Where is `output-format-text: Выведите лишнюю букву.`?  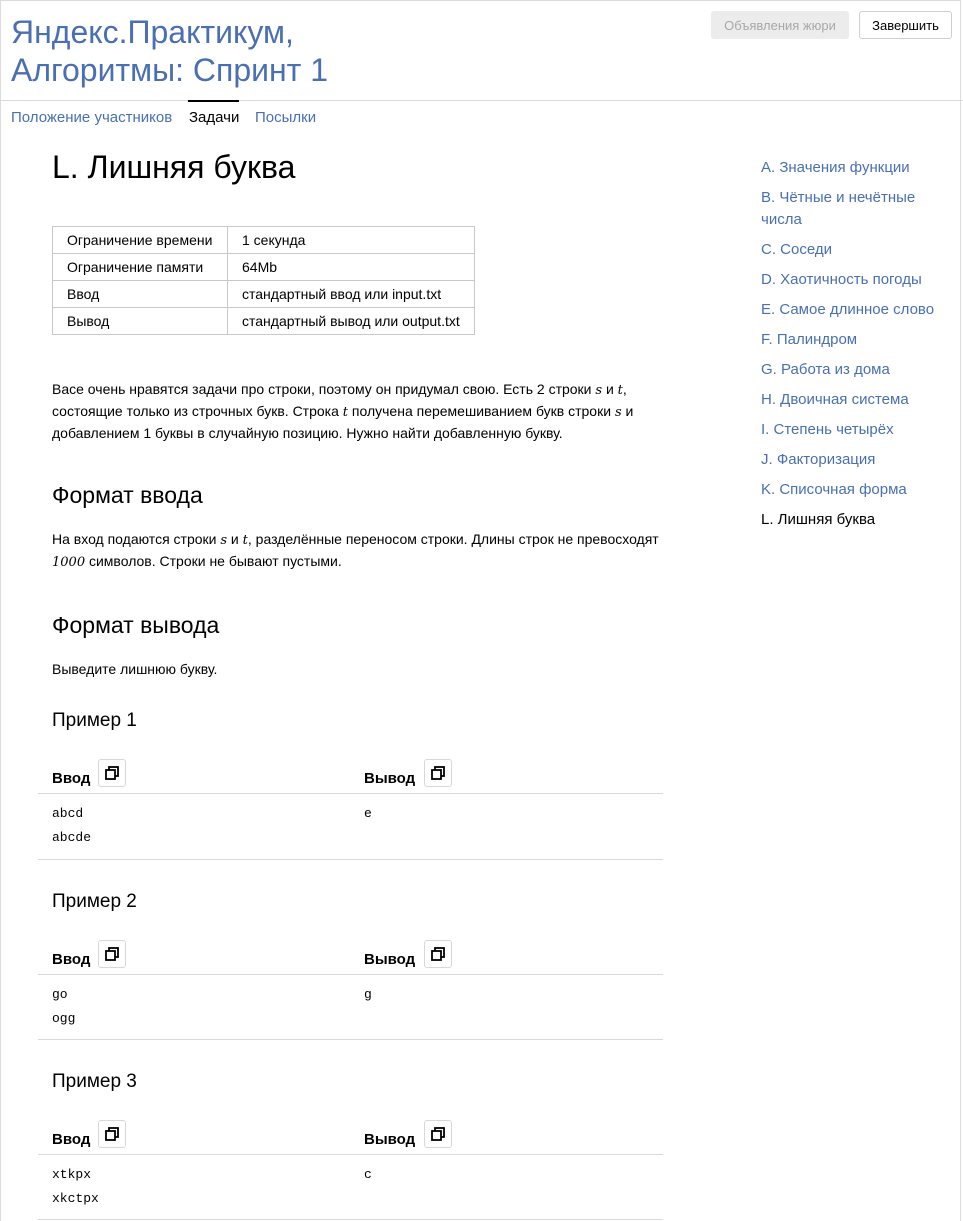
output-format-text: Выведите лишнюю букву. is located at coordinates (135, 669).